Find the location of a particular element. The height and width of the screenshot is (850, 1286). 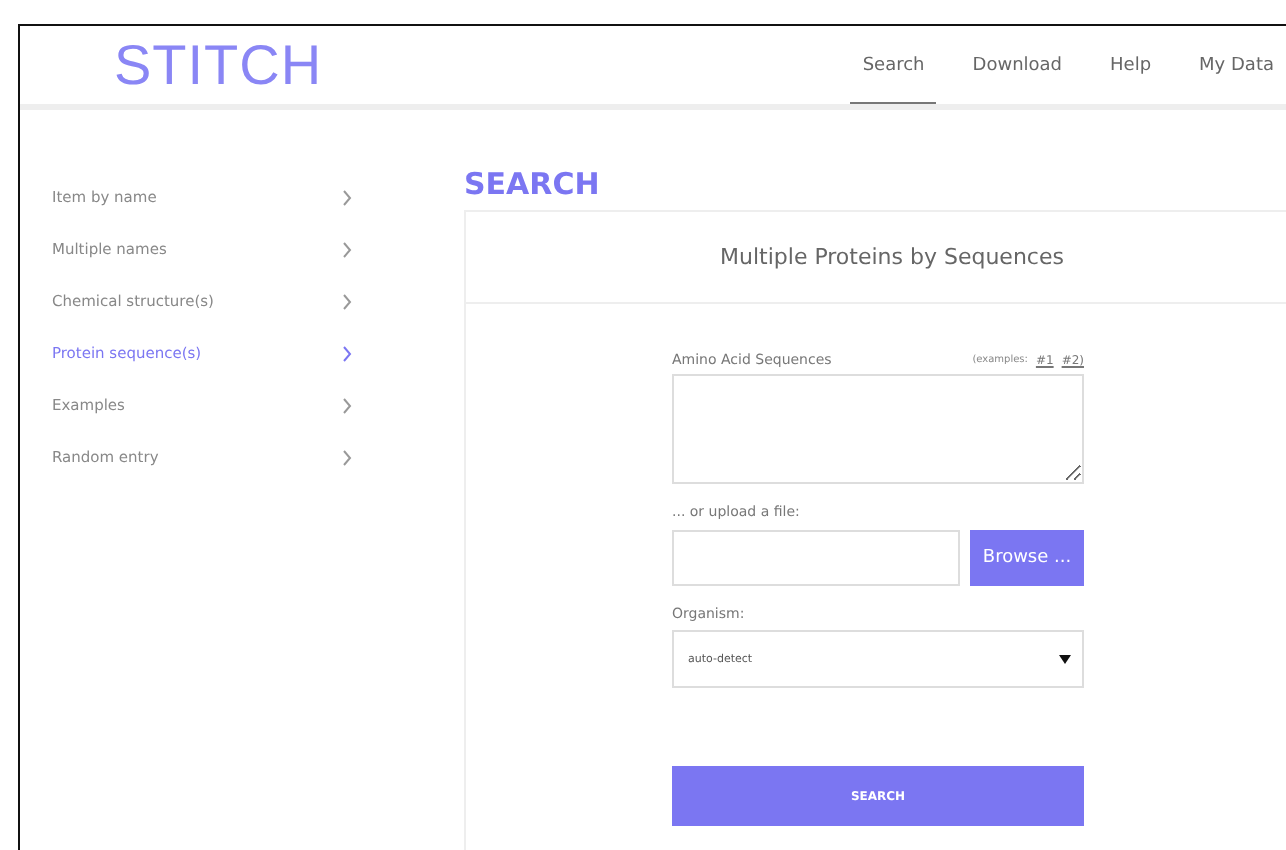

page-heading: SEARCH is located at coordinates (533, 184).